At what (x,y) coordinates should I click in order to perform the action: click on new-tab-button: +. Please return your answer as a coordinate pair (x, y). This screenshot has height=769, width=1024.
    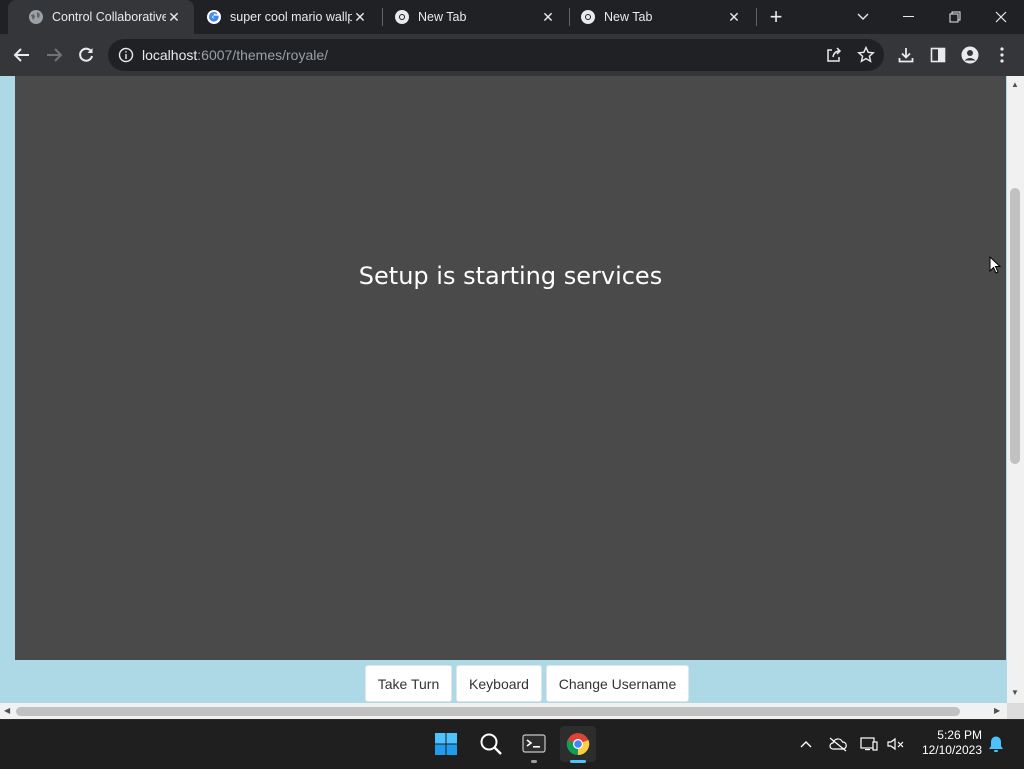
    Looking at the image, I should click on (776, 17).